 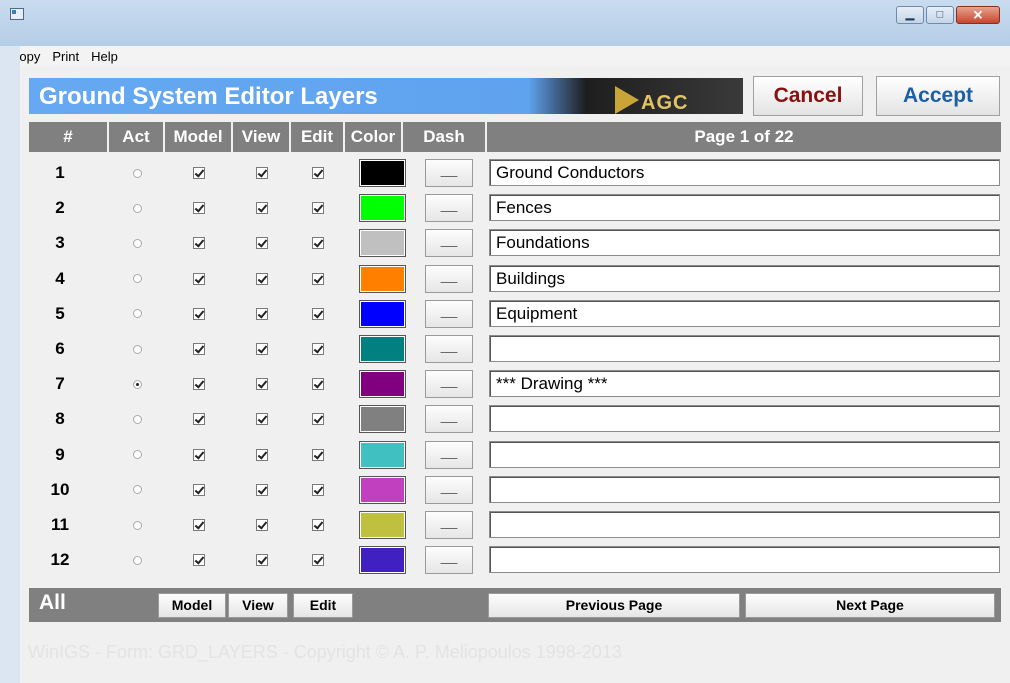 What do you see at coordinates (938, 96) in the screenshot?
I see `accept-button: Accept` at bounding box center [938, 96].